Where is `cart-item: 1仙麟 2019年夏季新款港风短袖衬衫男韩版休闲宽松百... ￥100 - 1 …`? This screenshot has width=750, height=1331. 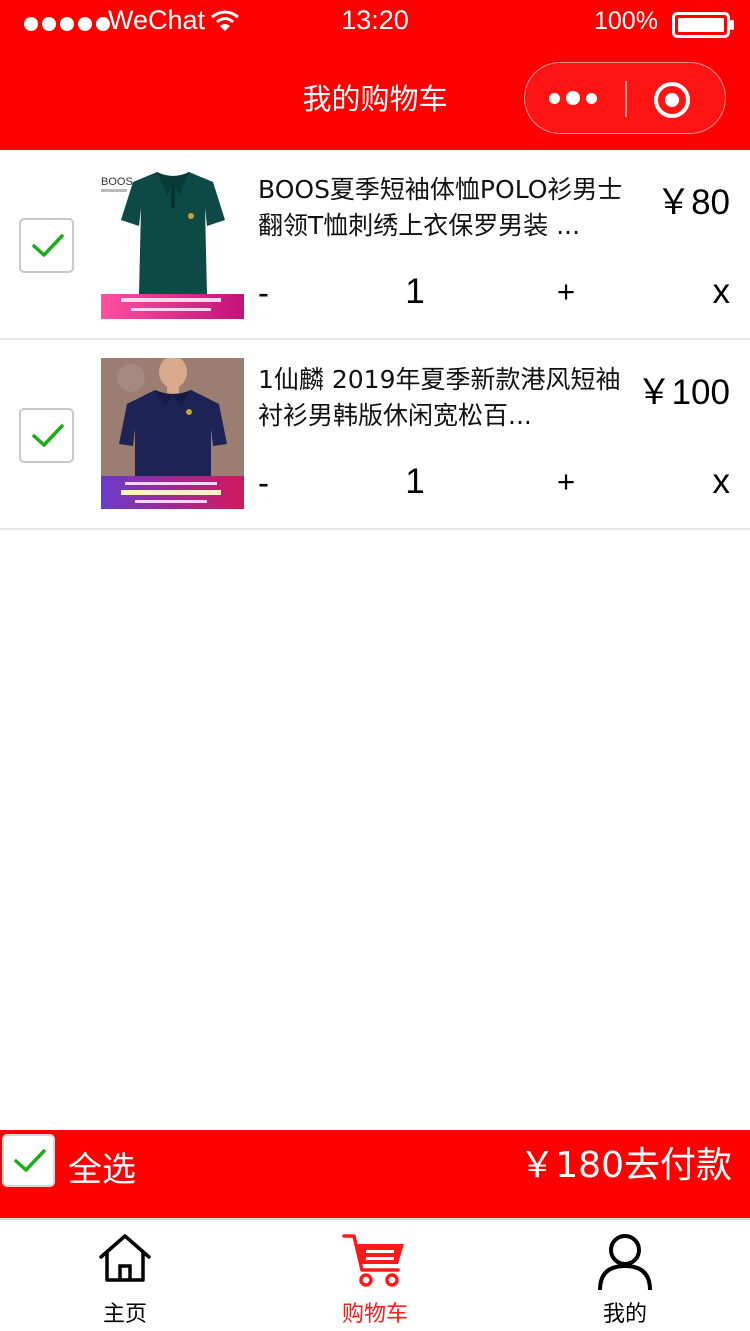 cart-item: 1仙麟 2019年夏季新款港风短袖衬衫男韩版休闲宽松百... ￥100 - 1 … is located at coordinates (375, 435).